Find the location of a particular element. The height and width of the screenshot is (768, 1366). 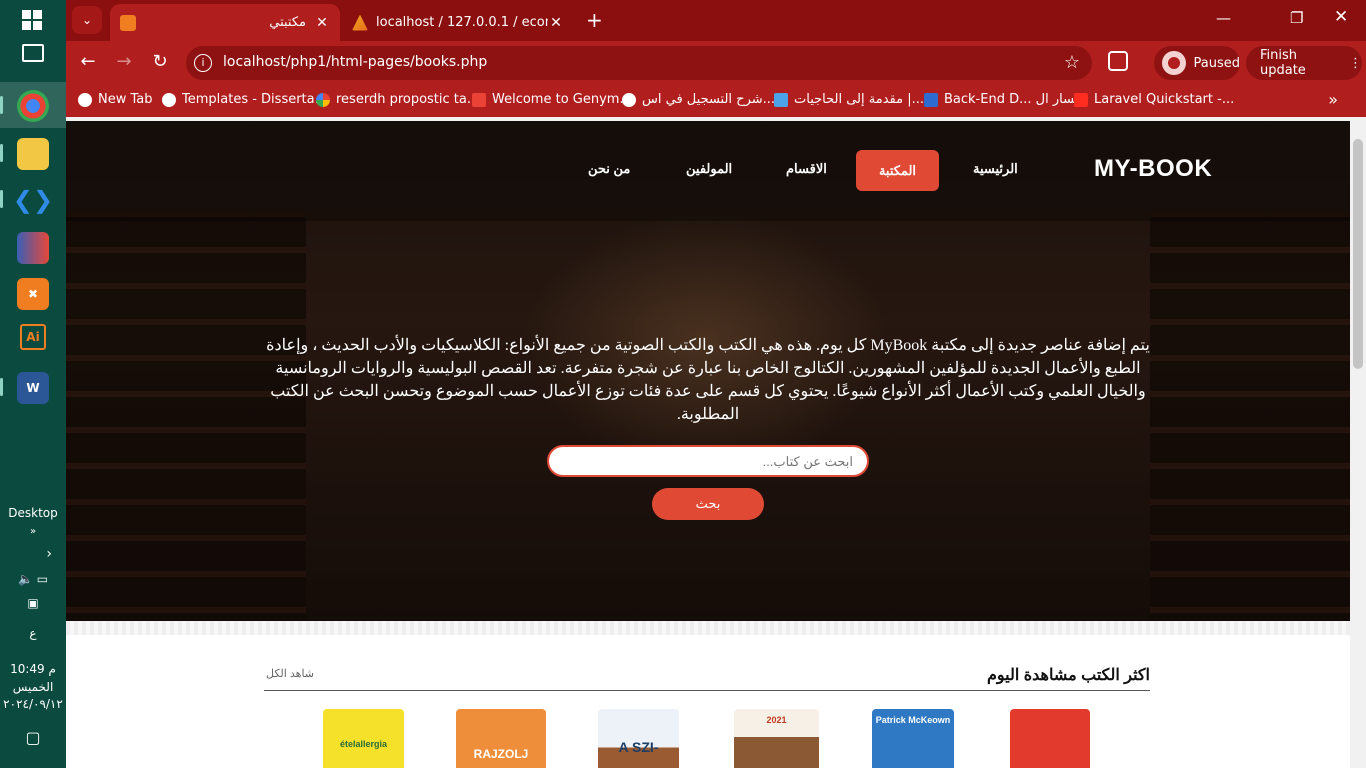

network-icon: ▣ is located at coordinates (33, 603).